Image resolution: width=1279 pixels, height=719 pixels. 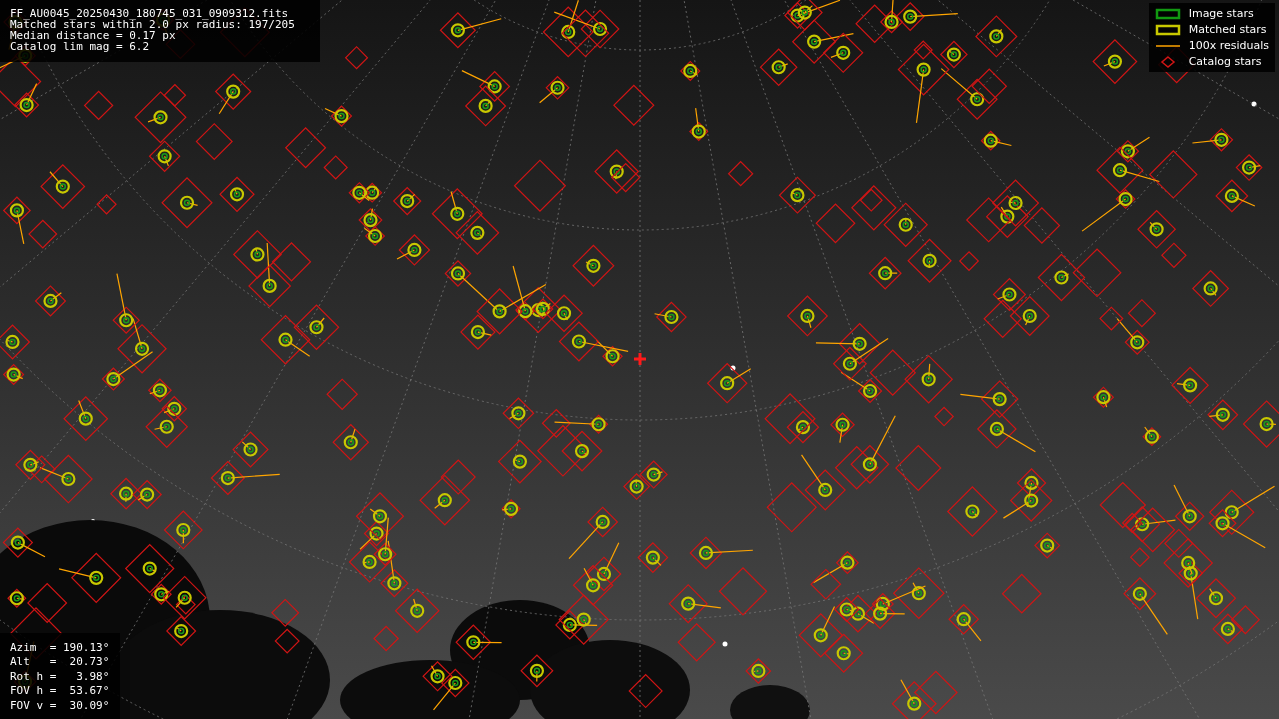 What do you see at coordinates (60, 648) in the screenshot?
I see `pointing-text: Azim = 190.13°` at bounding box center [60, 648].